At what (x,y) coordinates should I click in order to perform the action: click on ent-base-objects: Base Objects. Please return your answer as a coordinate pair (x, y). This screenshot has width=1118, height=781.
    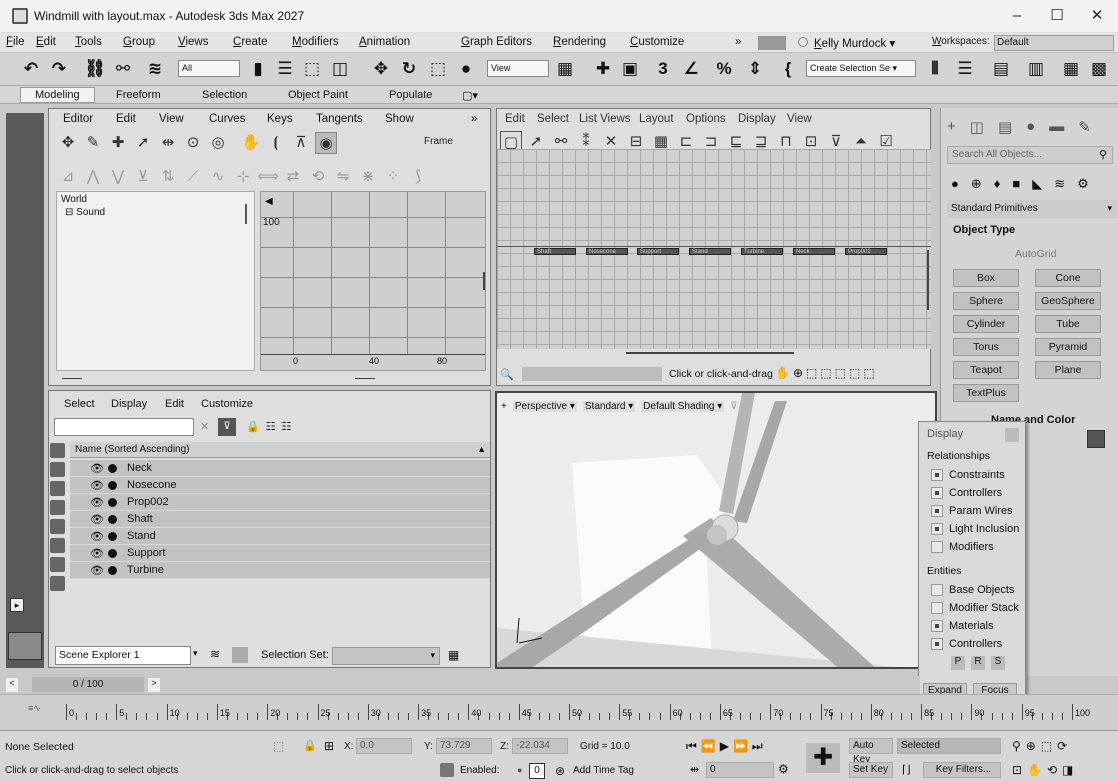
    Looking at the image, I should click on (972, 590).